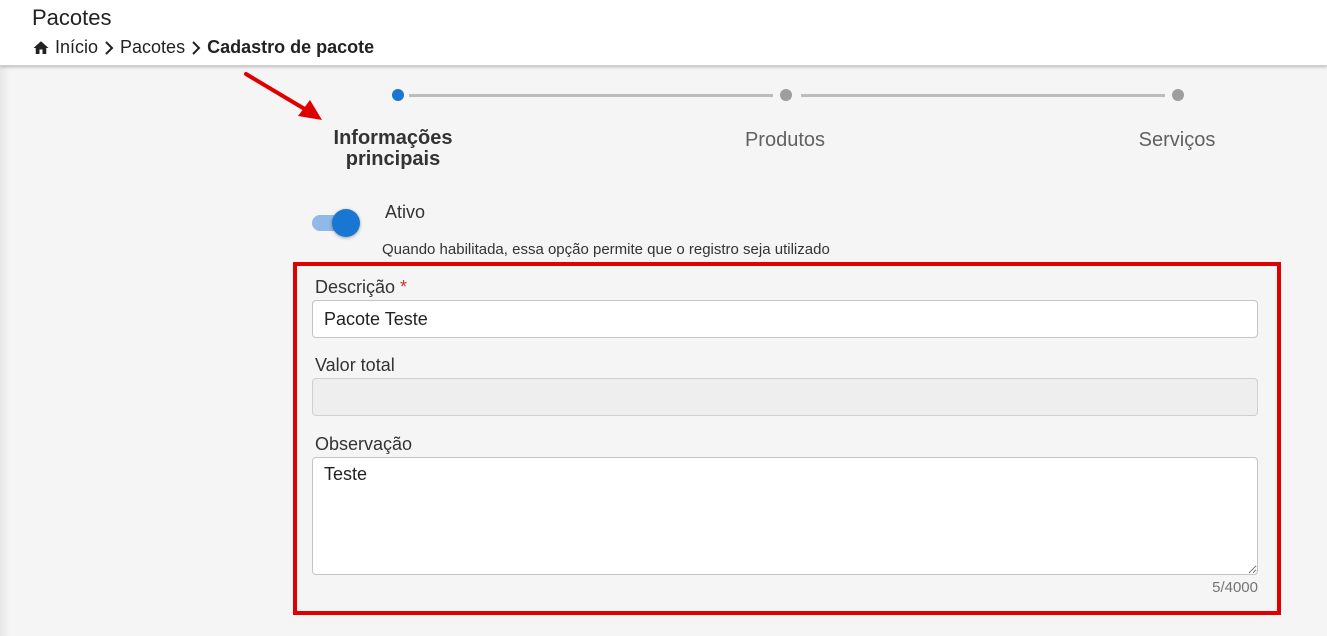  Describe the element at coordinates (393, 138) in the screenshot. I see `step-label-line1: Informações` at that location.